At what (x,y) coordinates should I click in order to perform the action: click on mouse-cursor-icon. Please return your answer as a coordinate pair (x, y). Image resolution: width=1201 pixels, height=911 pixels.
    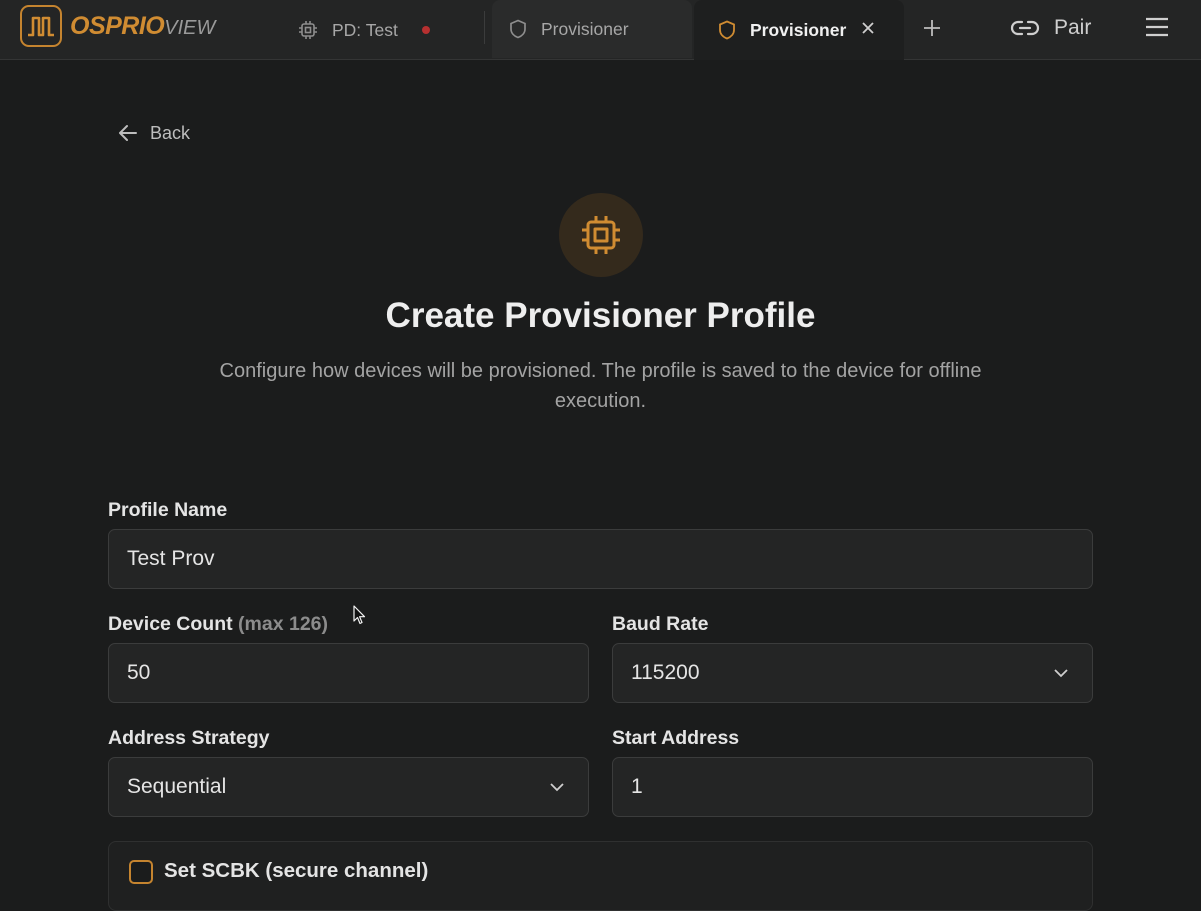
    Looking at the image, I should click on (359, 617).